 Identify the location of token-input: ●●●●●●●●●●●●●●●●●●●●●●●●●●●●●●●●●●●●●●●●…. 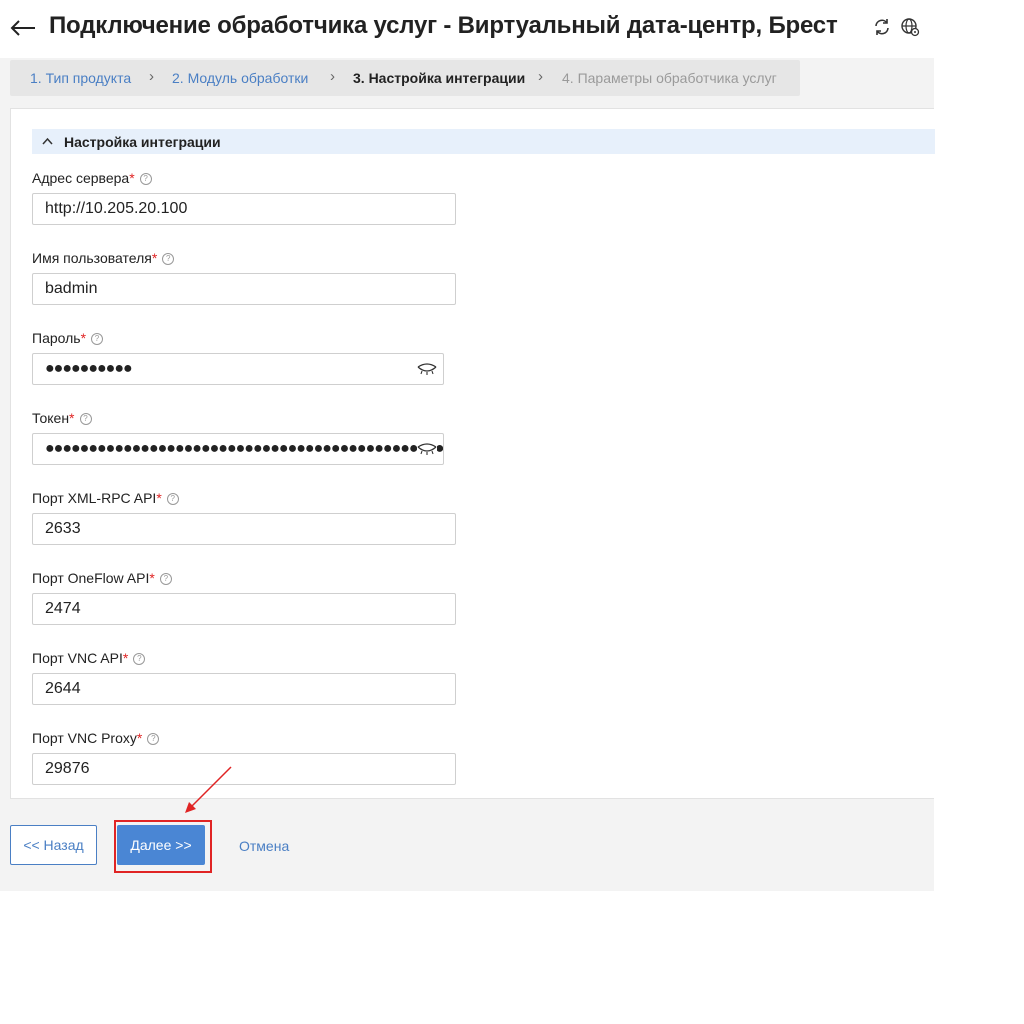
(238, 449).